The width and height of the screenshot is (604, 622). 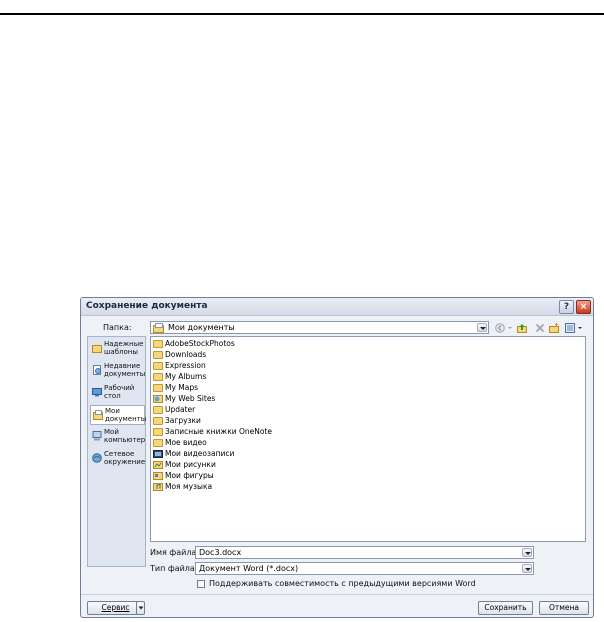 I want to click on place-trusted-templates: Надежные шаблоны, so click(x=117, y=349).